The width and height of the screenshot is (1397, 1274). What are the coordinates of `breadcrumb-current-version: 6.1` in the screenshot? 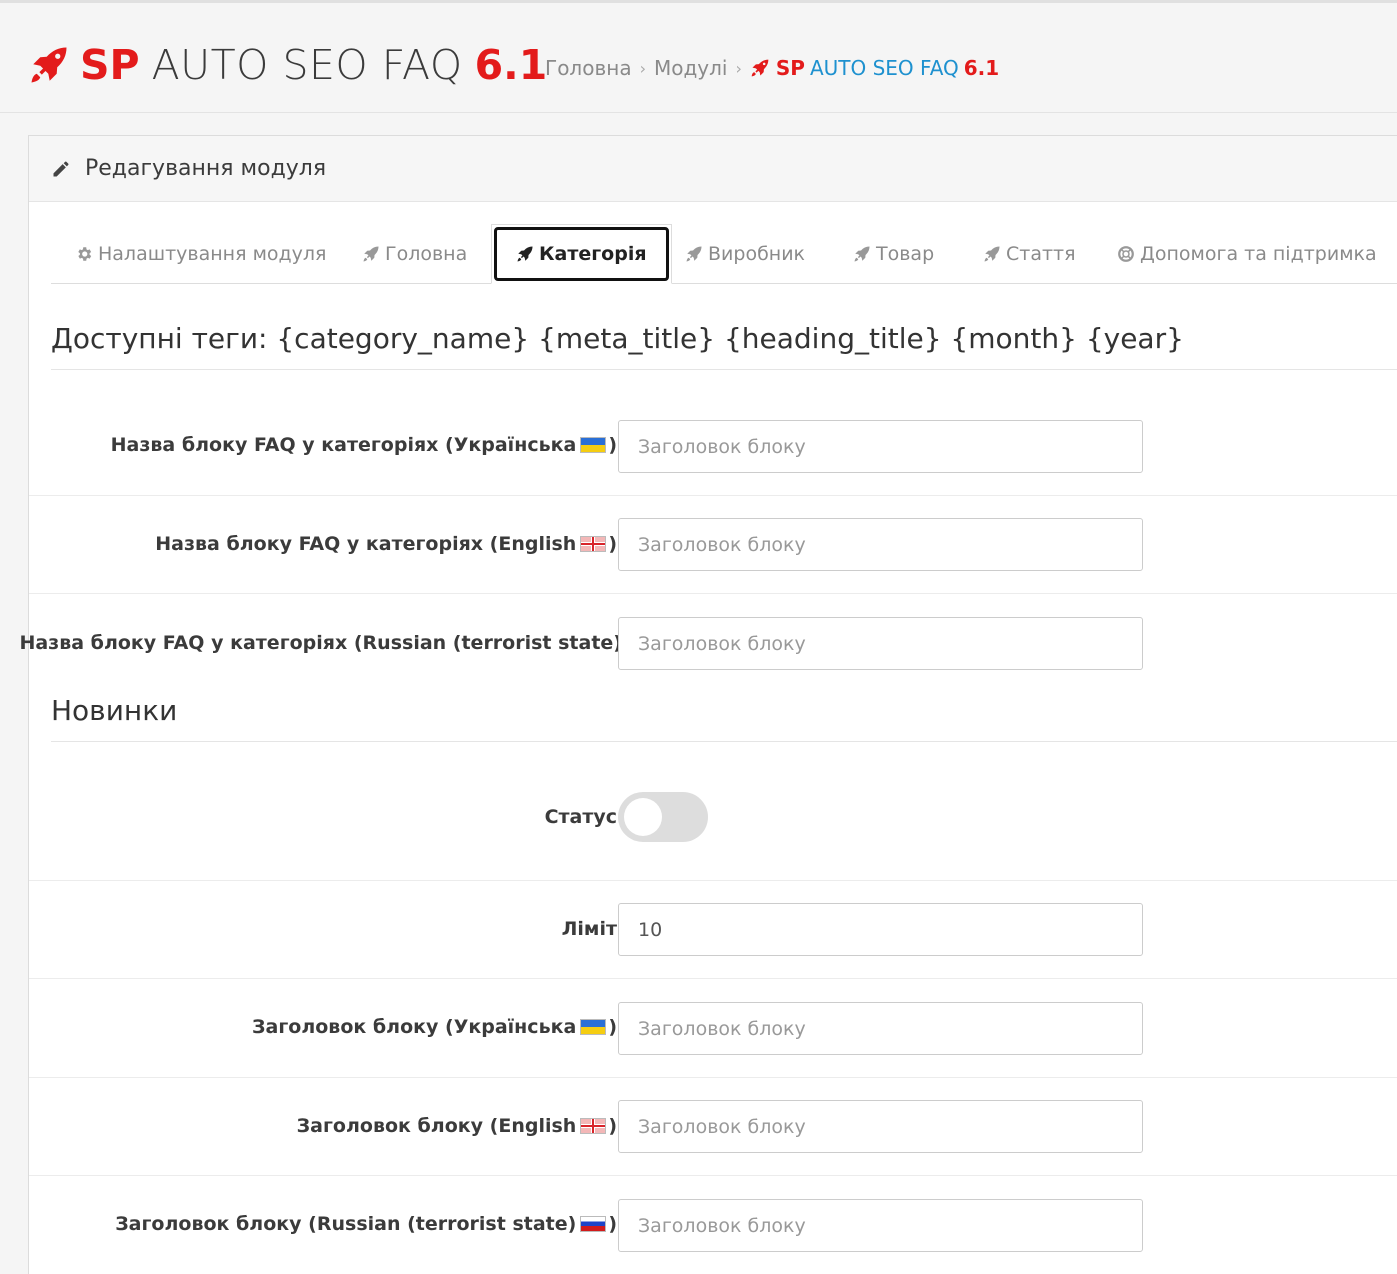 It's located at (981, 68).